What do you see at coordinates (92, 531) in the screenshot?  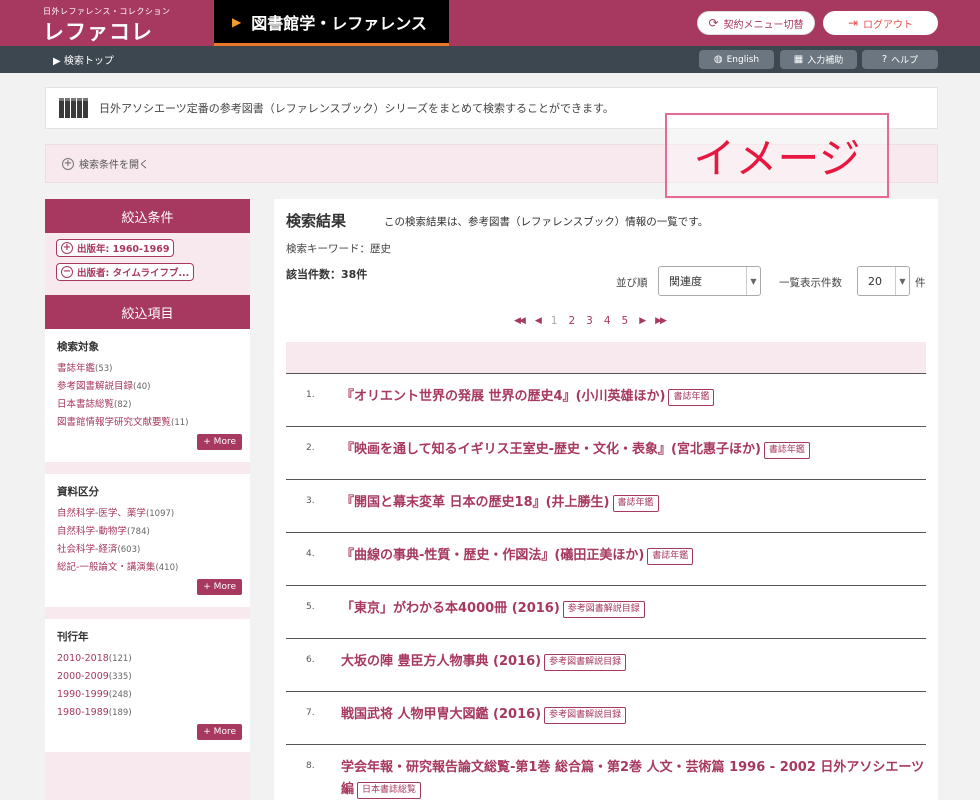 I see `facet-item-label: 自然科学-動物学` at bounding box center [92, 531].